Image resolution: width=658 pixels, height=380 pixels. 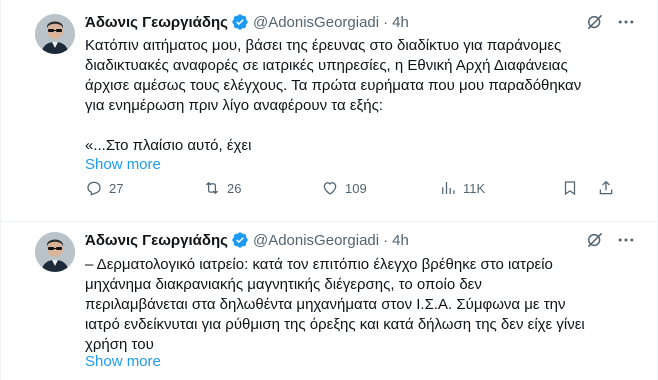 I want to click on share-icon, so click(x=606, y=187).